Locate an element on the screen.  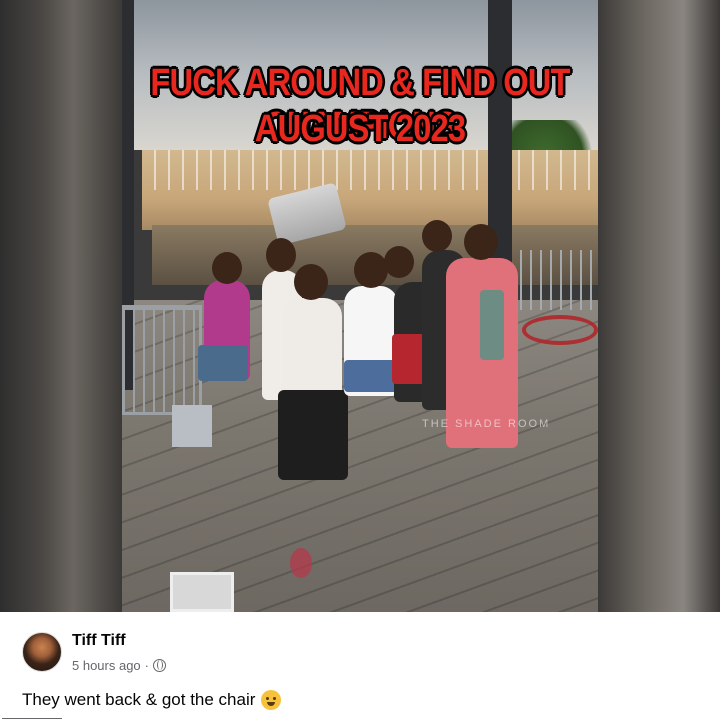
red-stain is located at coordinates (301, 563).